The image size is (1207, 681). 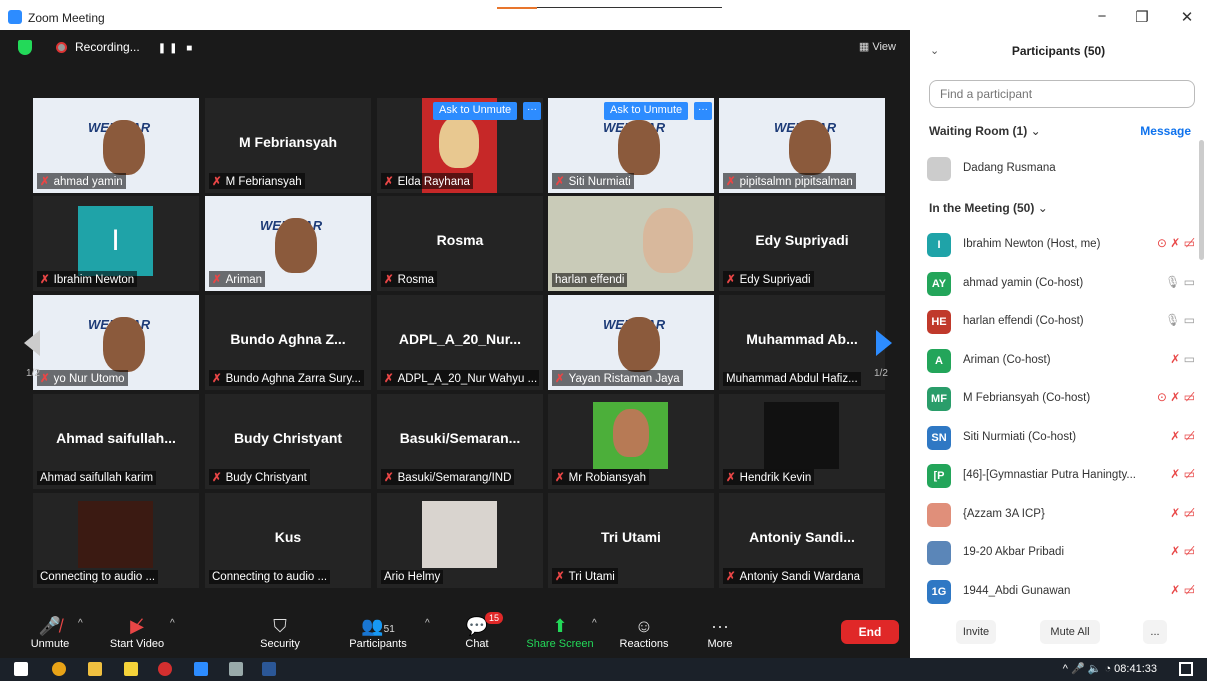 I want to click on participant-status-icons: ✗ ▭, so click(x=1182, y=359).